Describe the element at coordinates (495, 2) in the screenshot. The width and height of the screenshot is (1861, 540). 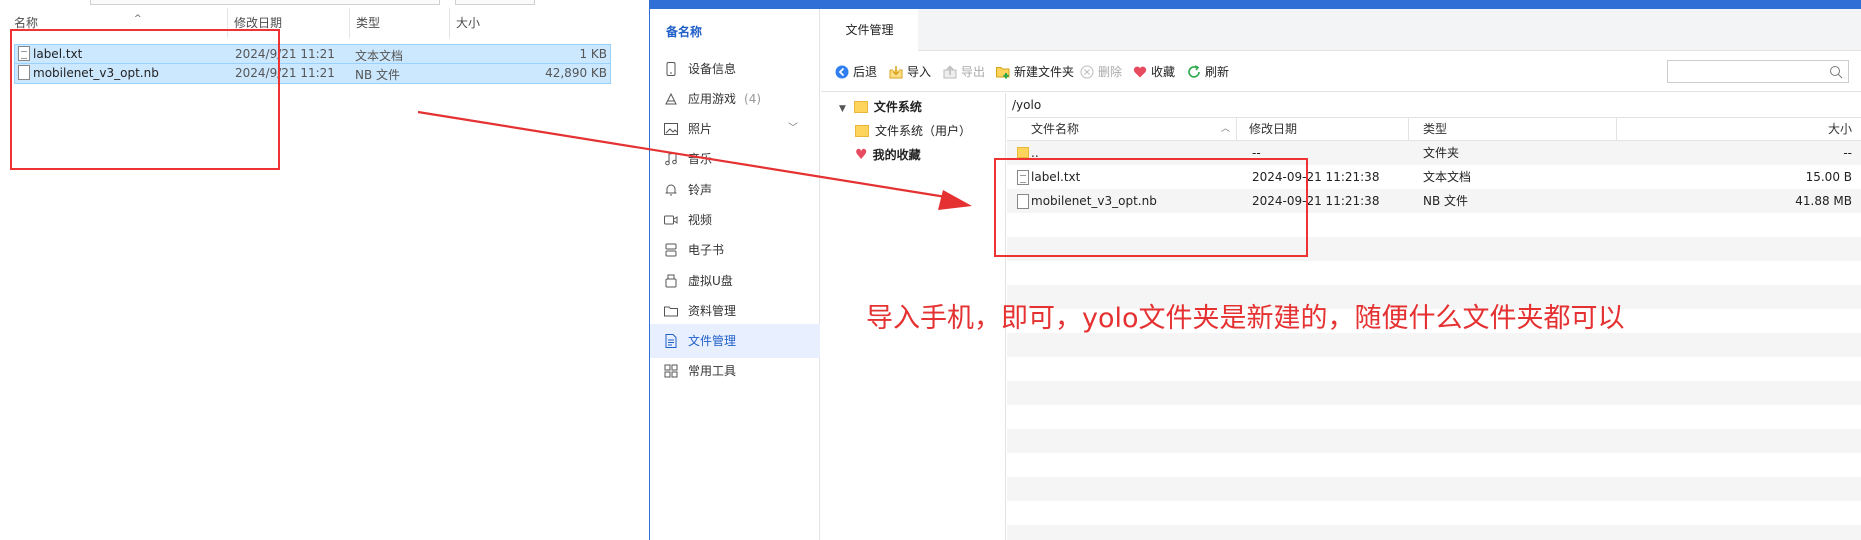
I see `explorer-top-bar-right` at that location.